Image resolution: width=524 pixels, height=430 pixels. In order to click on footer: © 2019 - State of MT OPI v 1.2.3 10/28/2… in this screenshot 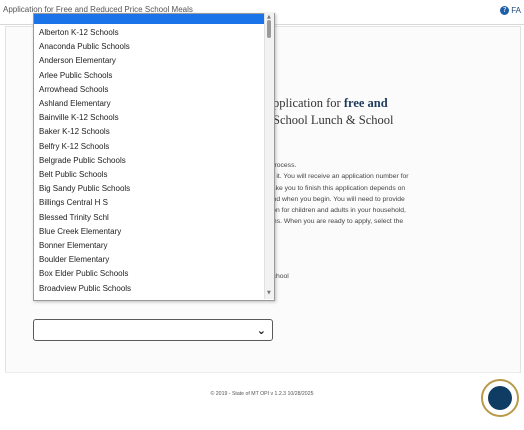, I will do `click(262, 401)`.